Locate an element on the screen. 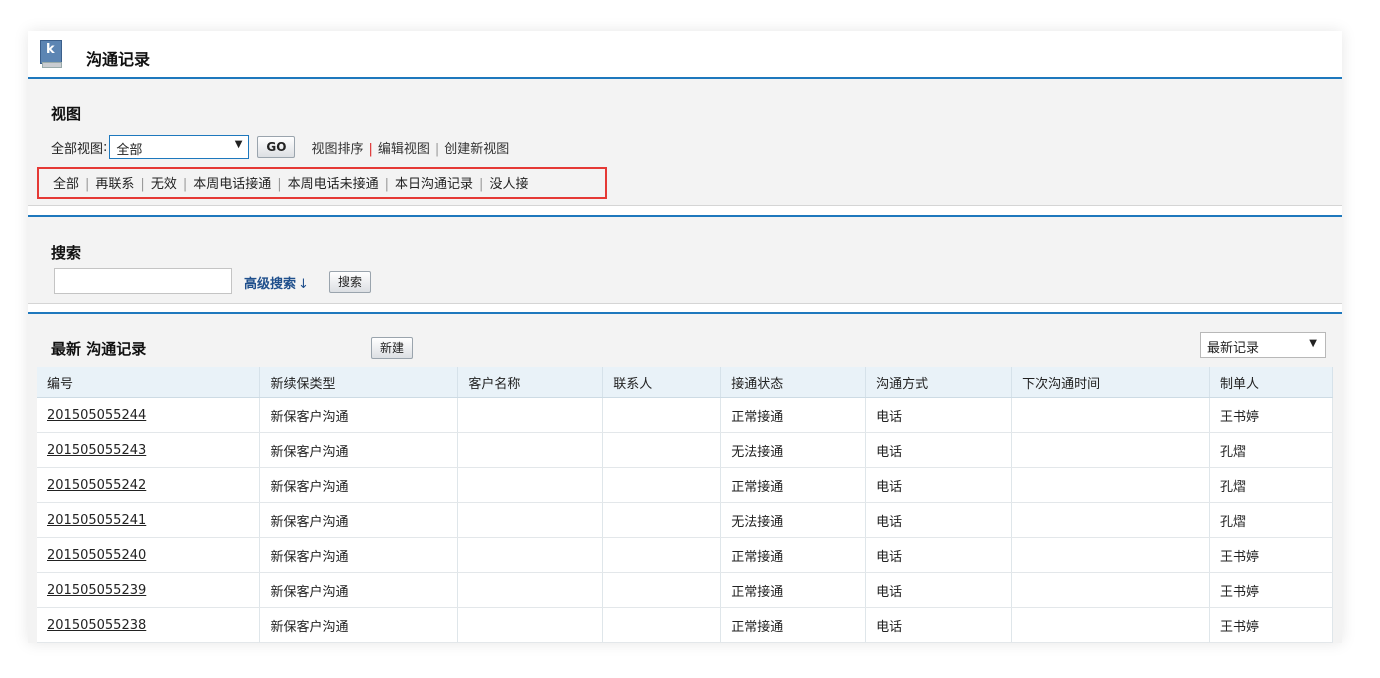 This screenshot has height=678, width=1380. filter-all: 全部 is located at coordinates (66, 184).